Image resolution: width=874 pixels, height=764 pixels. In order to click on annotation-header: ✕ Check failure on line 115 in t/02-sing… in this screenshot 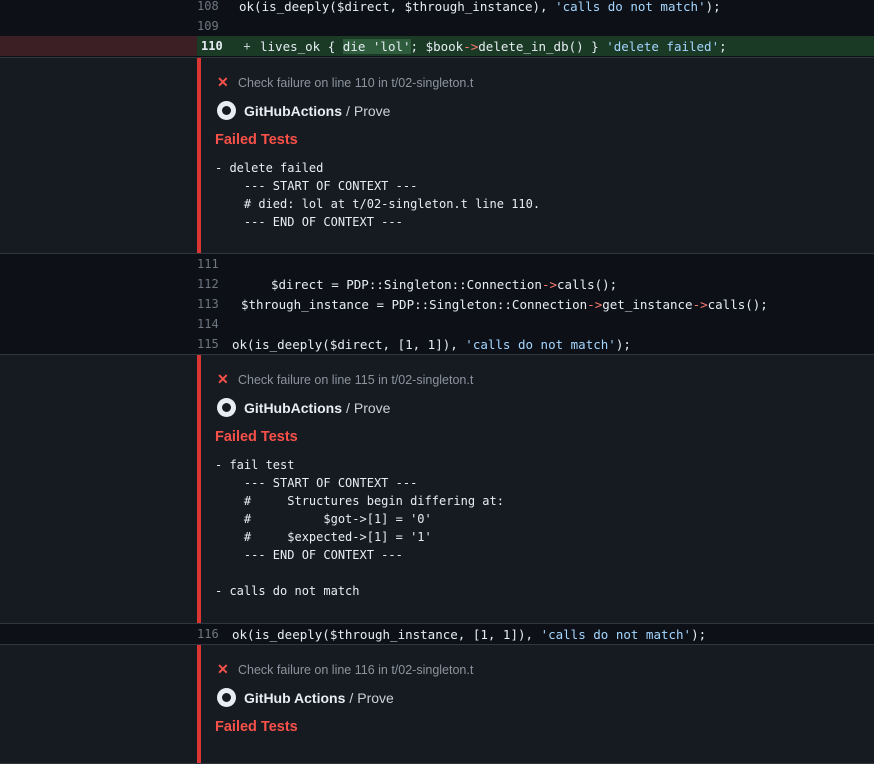, I will do `click(345, 379)`.